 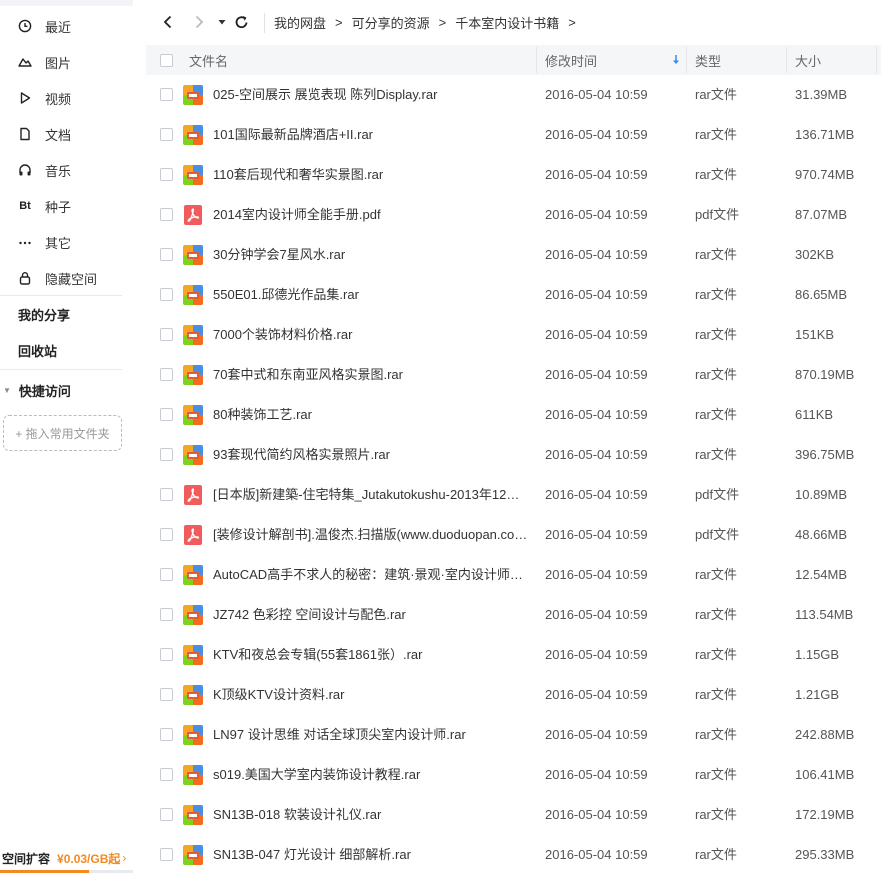 What do you see at coordinates (61, 206) in the screenshot?
I see `sidebar-item-torrents: Bt 种子` at bounding box center [61, 206].